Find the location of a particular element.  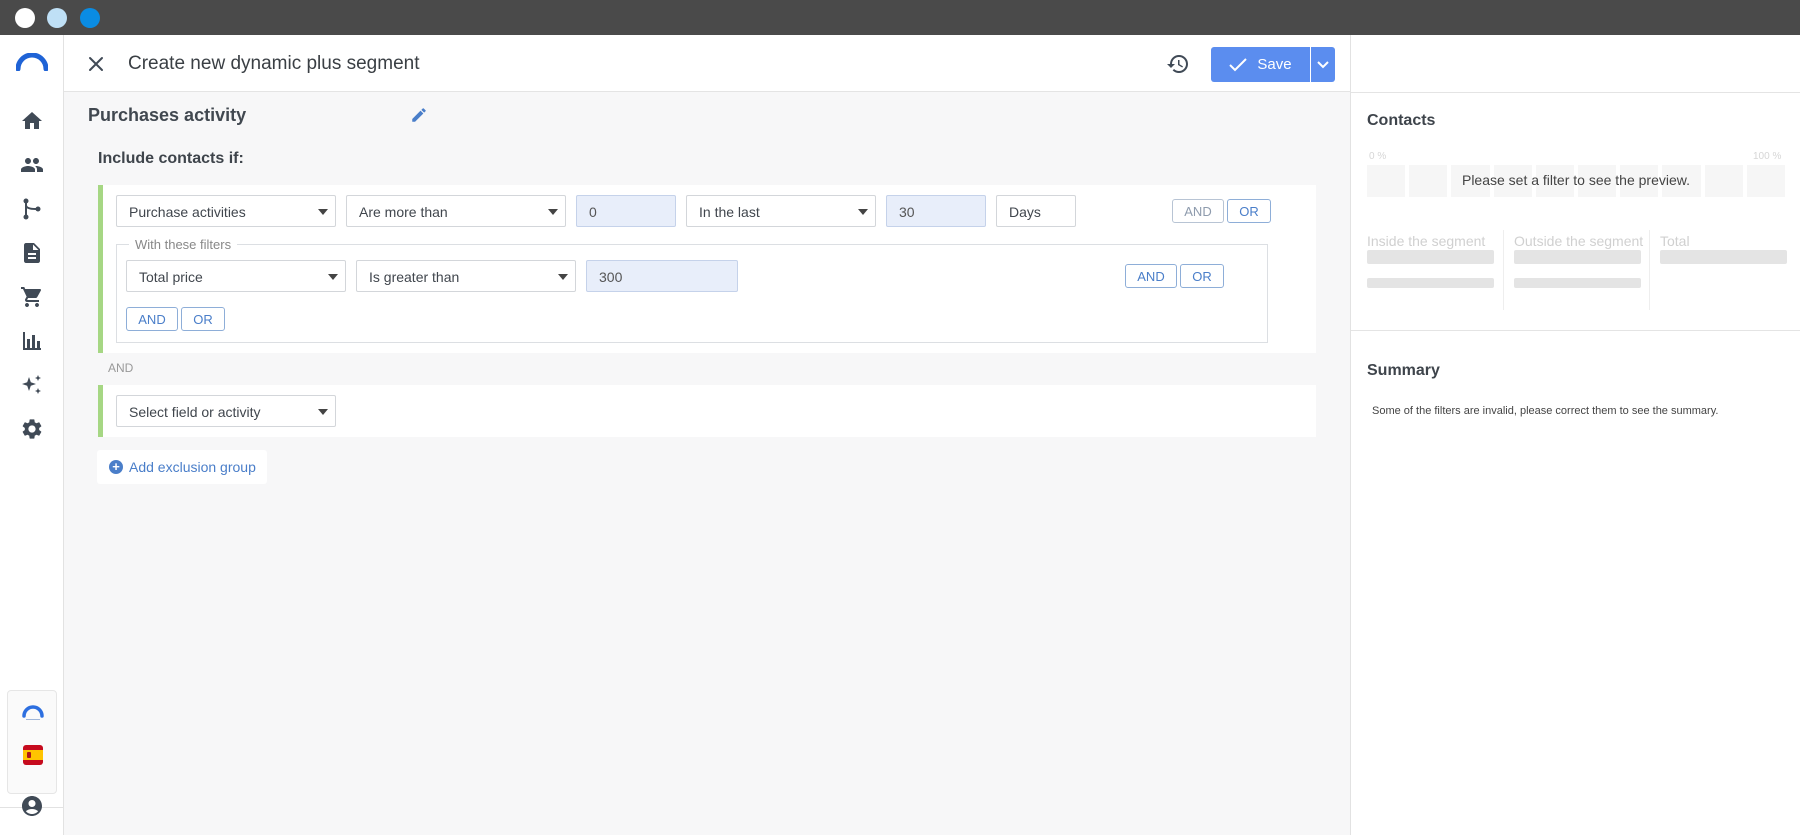

include-group: Select field or activity is located at coordinates (707, 411).